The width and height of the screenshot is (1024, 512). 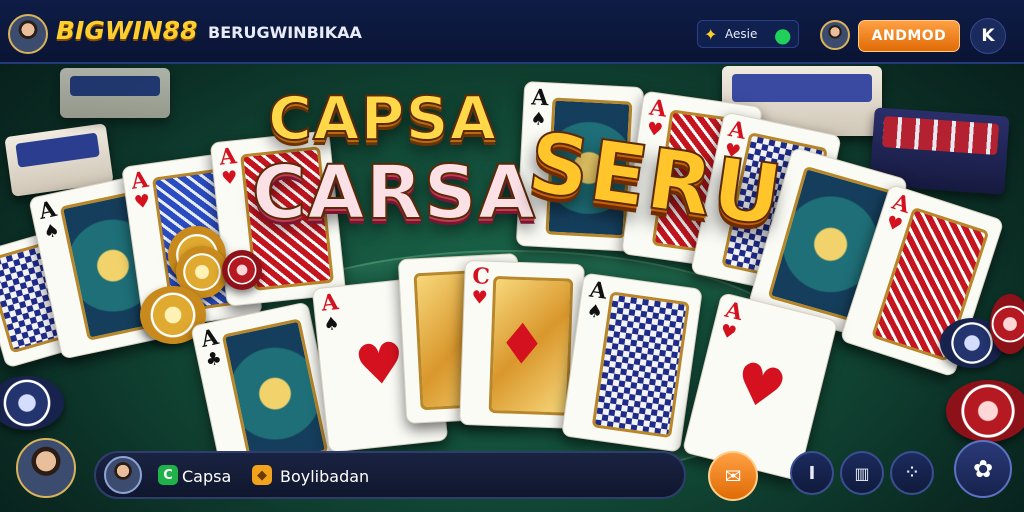 I want to click on close-icon: K, so click(x=988, y=36).